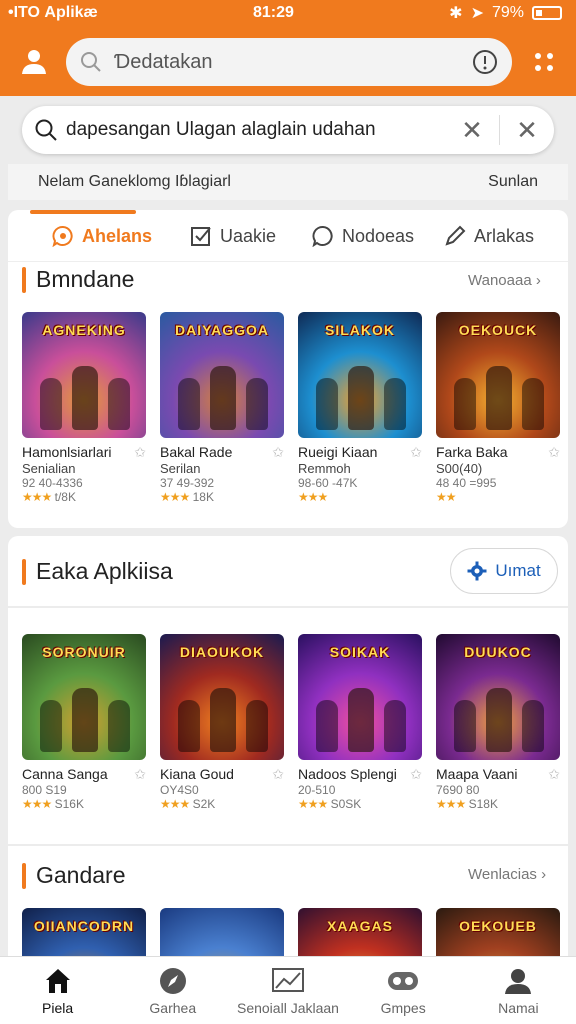 Image resolution: width=576 pixels, height=1024 pixels. I want to click on app-tile: XAAGAS, so click(360, 932).